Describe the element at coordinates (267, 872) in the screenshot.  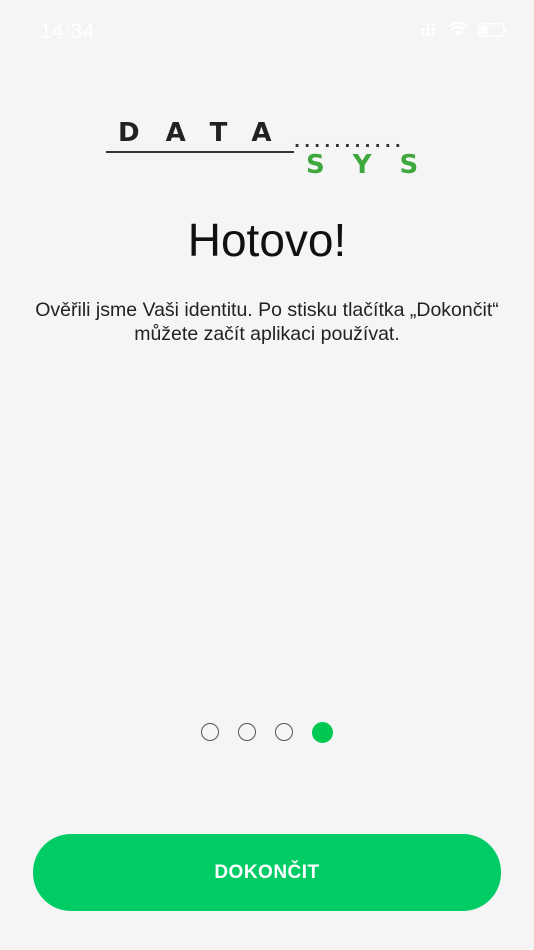
I see `finish-button: DOKONČIT` at that location.